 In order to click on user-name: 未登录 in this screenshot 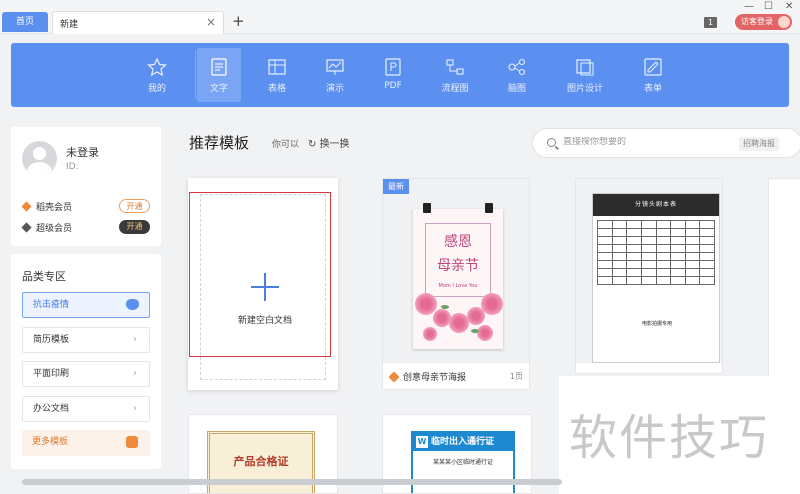, I will do `click(82, 152)`.